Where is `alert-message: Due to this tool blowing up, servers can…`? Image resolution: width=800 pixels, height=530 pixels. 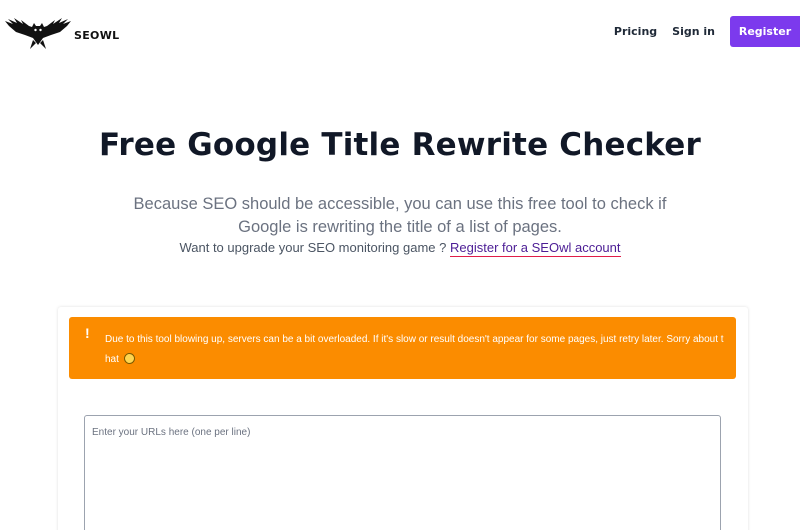 alert-message: Due to this tool blowing up, servers can… is located at coordinates (416, 350).